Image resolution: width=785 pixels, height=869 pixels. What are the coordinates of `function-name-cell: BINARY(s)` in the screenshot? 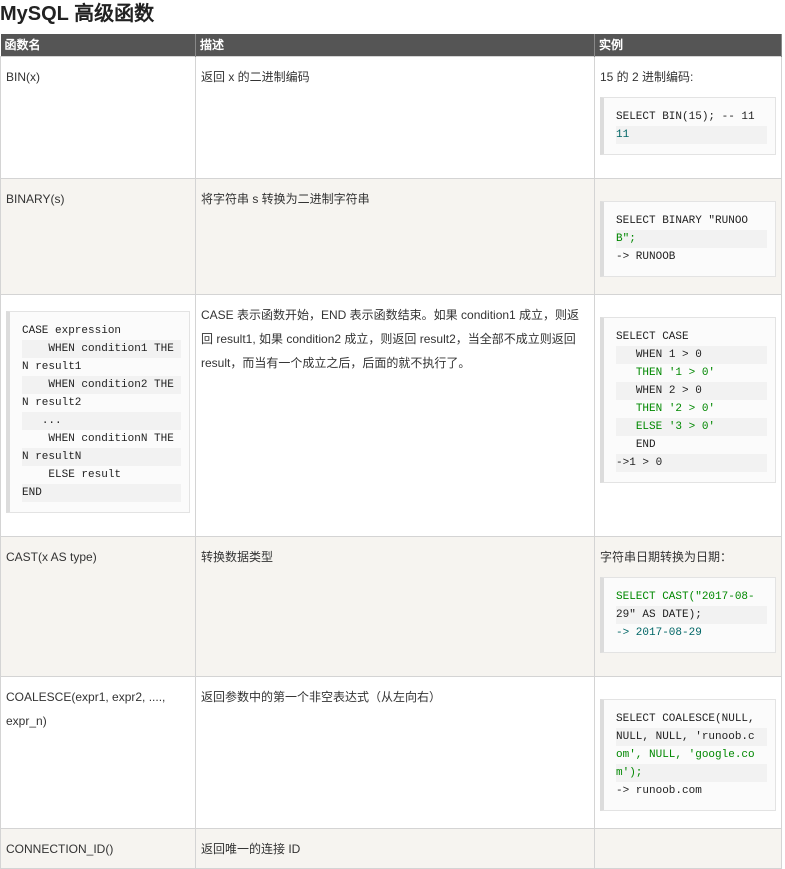 It's located at (98, 236).